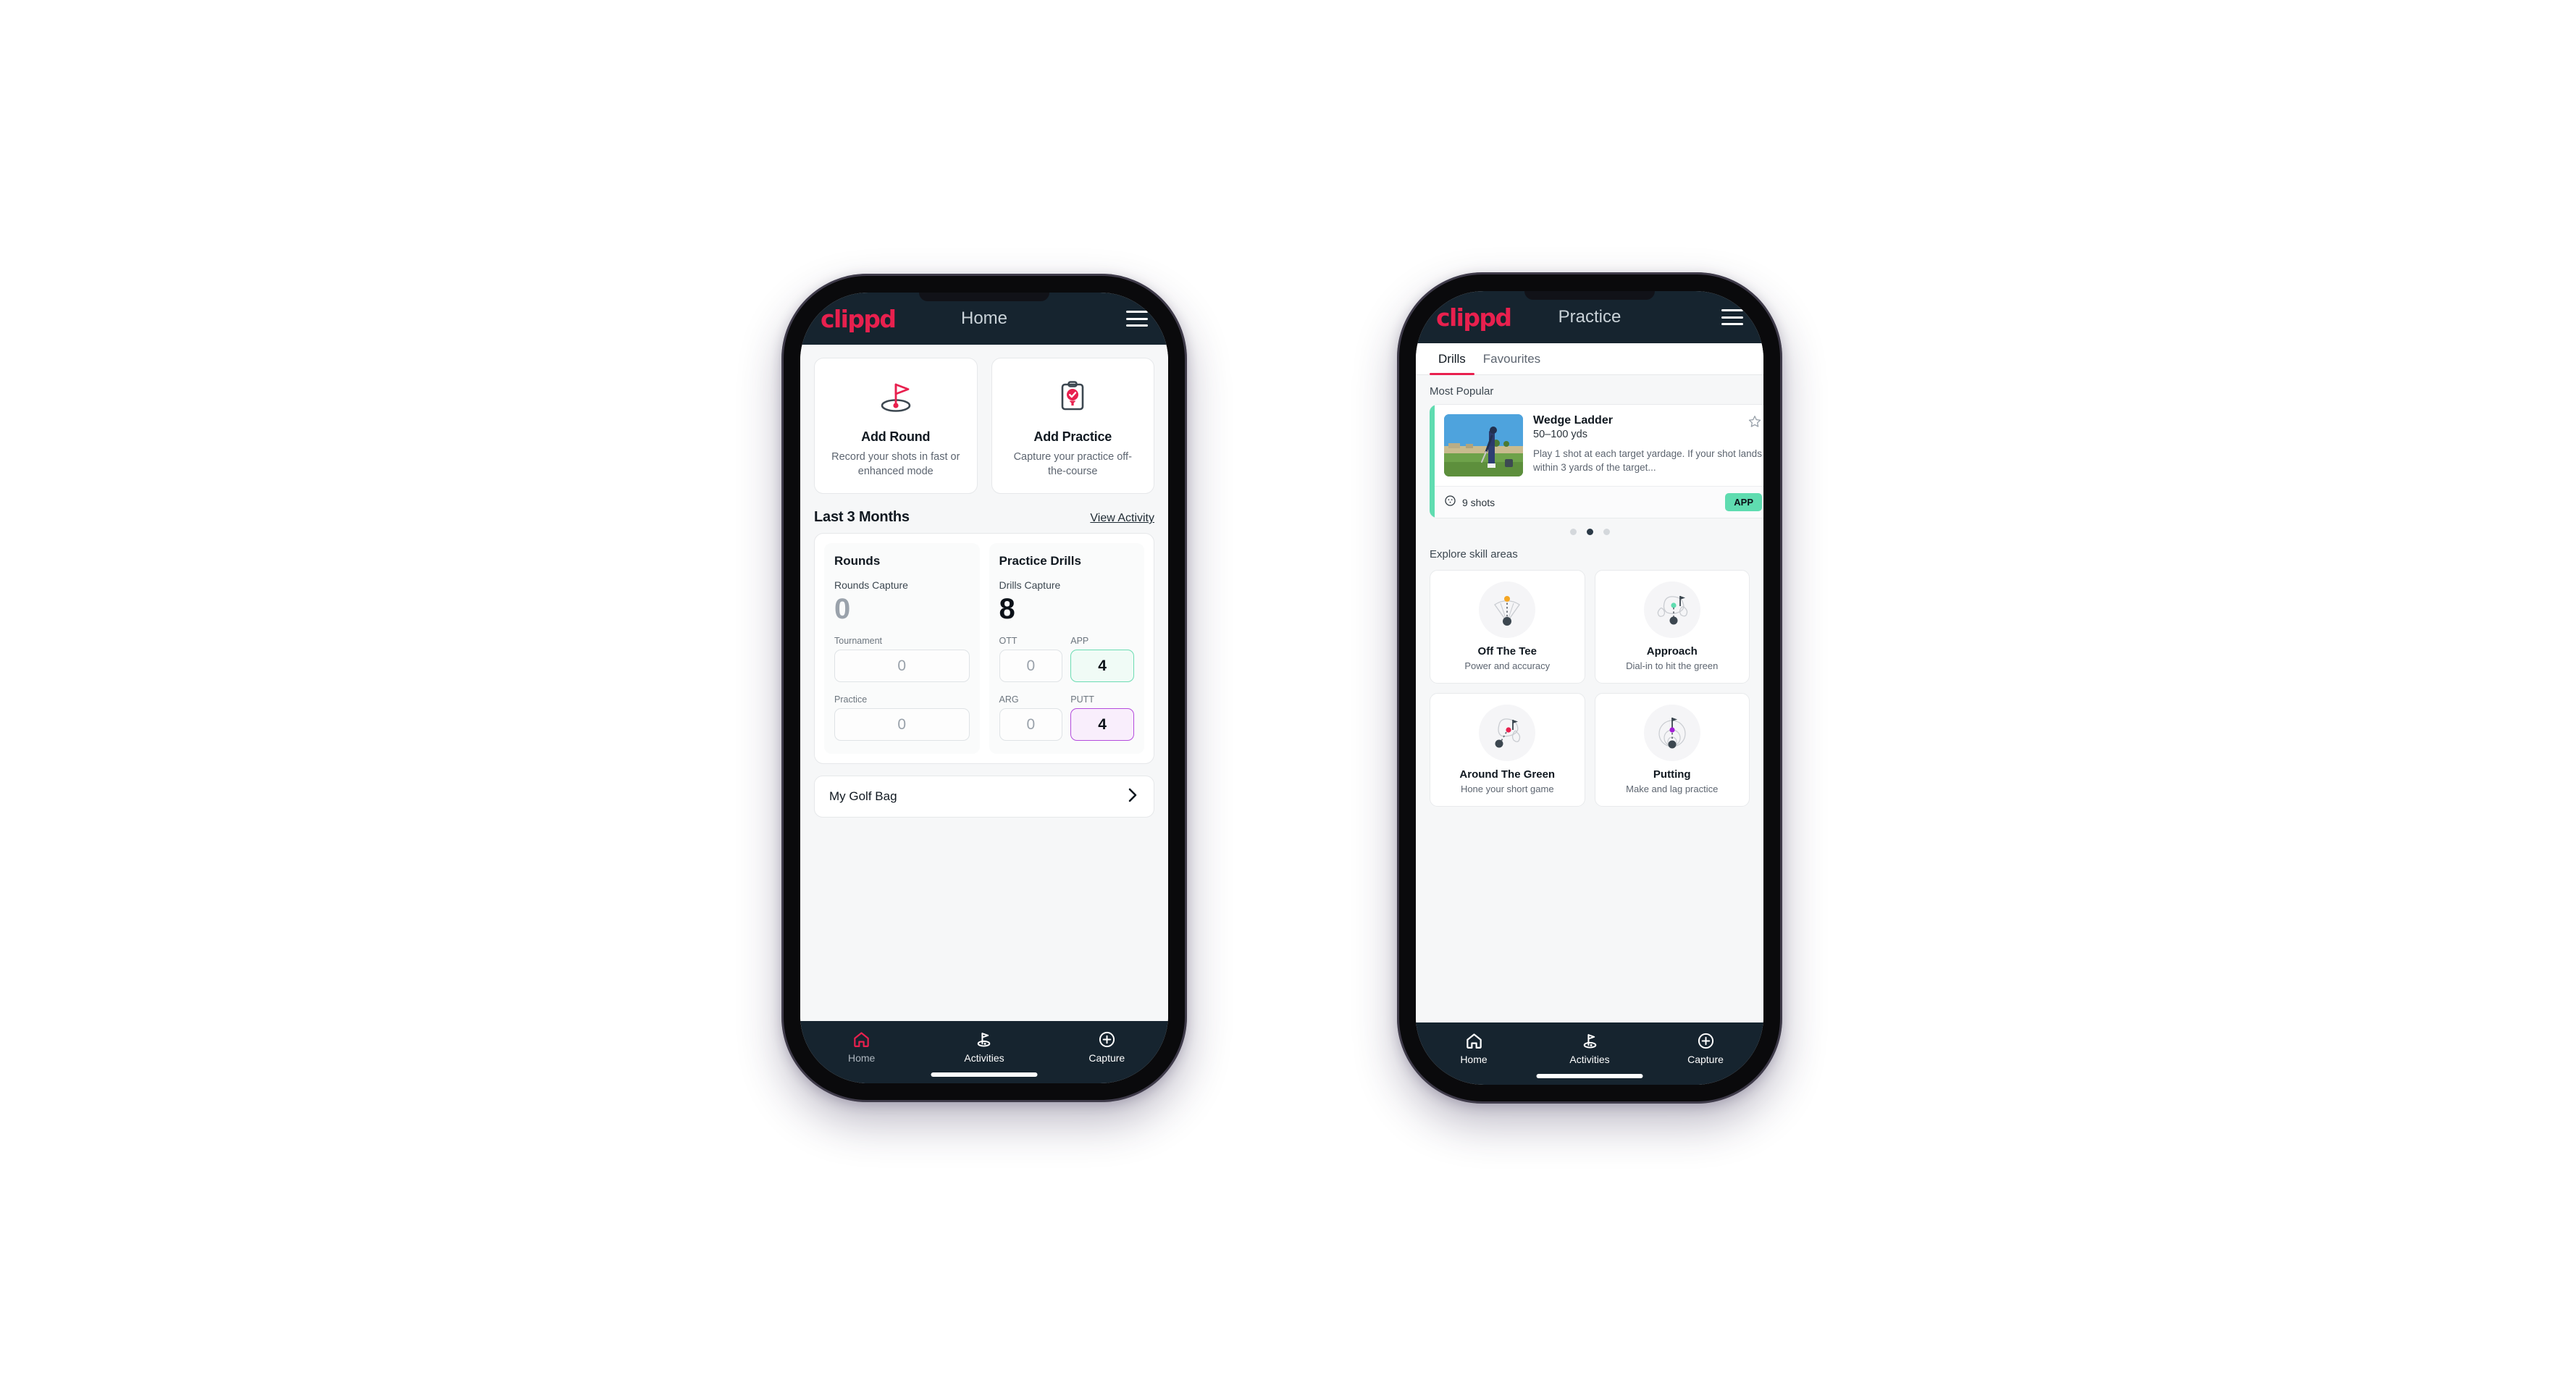 This screenshot has height=1386, width=2576. I want to click on ott-value: 0, so click(1031, 666).